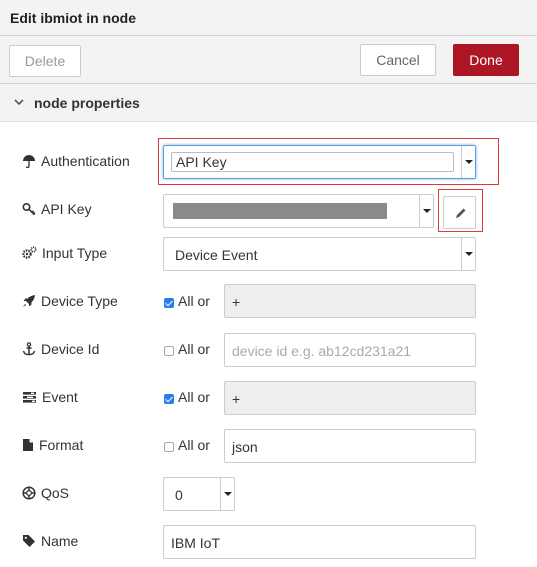 The image size is (537, 567). I want to click on api-key-masked-value, so click(280, 211).